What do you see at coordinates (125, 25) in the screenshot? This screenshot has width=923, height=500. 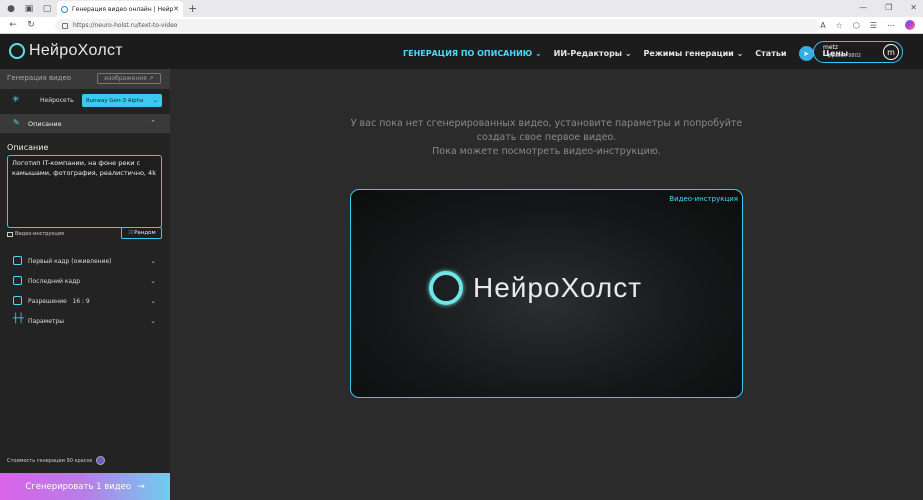 I see `url-text: https://neuro-holst.ru/text-to-video` at bounding box center [125, 25].